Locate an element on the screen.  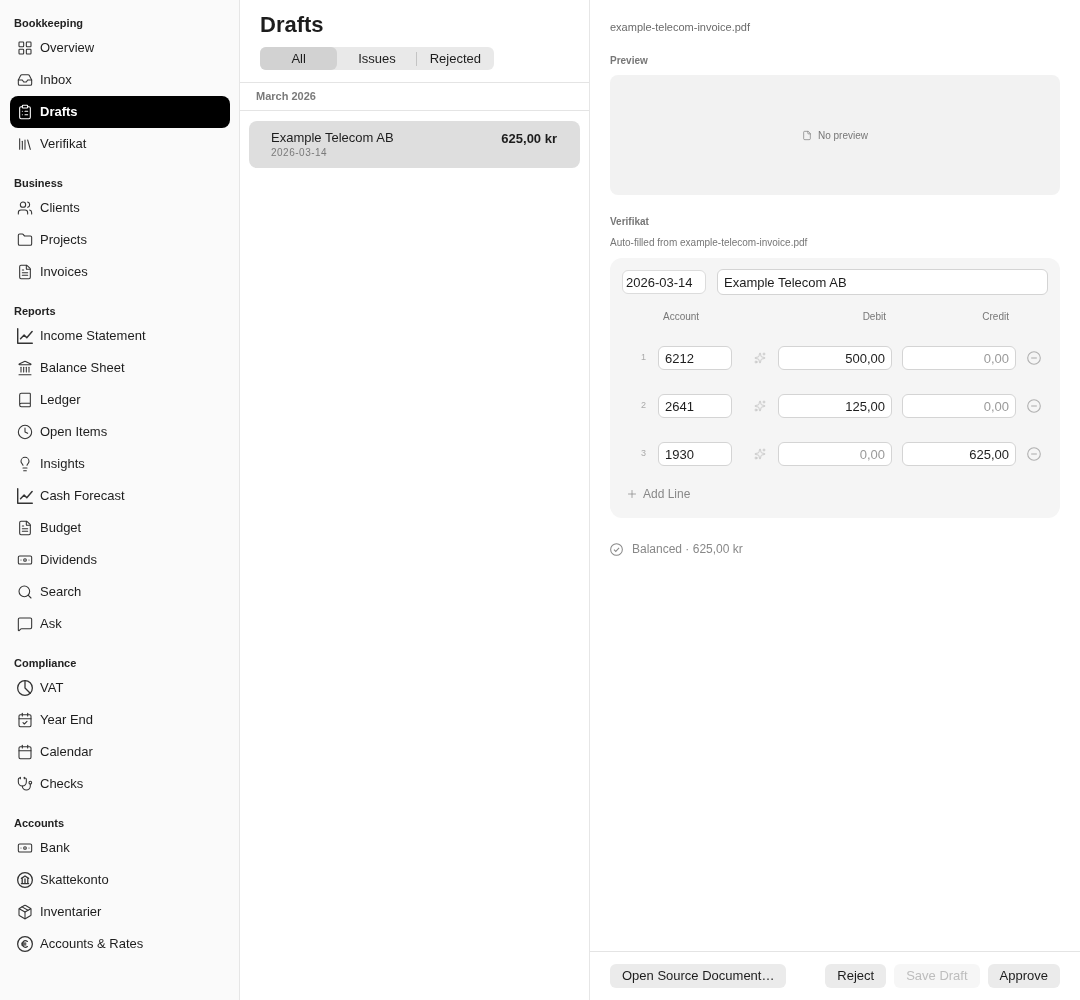
sidebar-item: Inventarier is located at coordinates (120, 912).